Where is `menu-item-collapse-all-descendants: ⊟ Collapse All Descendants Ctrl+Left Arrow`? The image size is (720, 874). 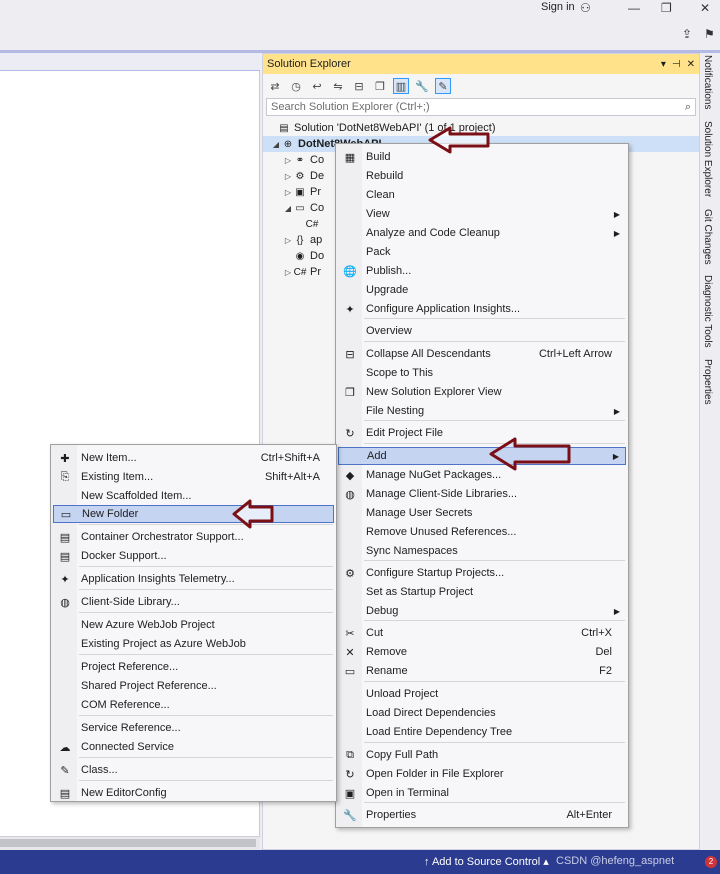
menu-item-collapse-all-descendants: ⊟ Collapse All Descendants Ctrl+Left Arrow is located at coordinates (482, 354).